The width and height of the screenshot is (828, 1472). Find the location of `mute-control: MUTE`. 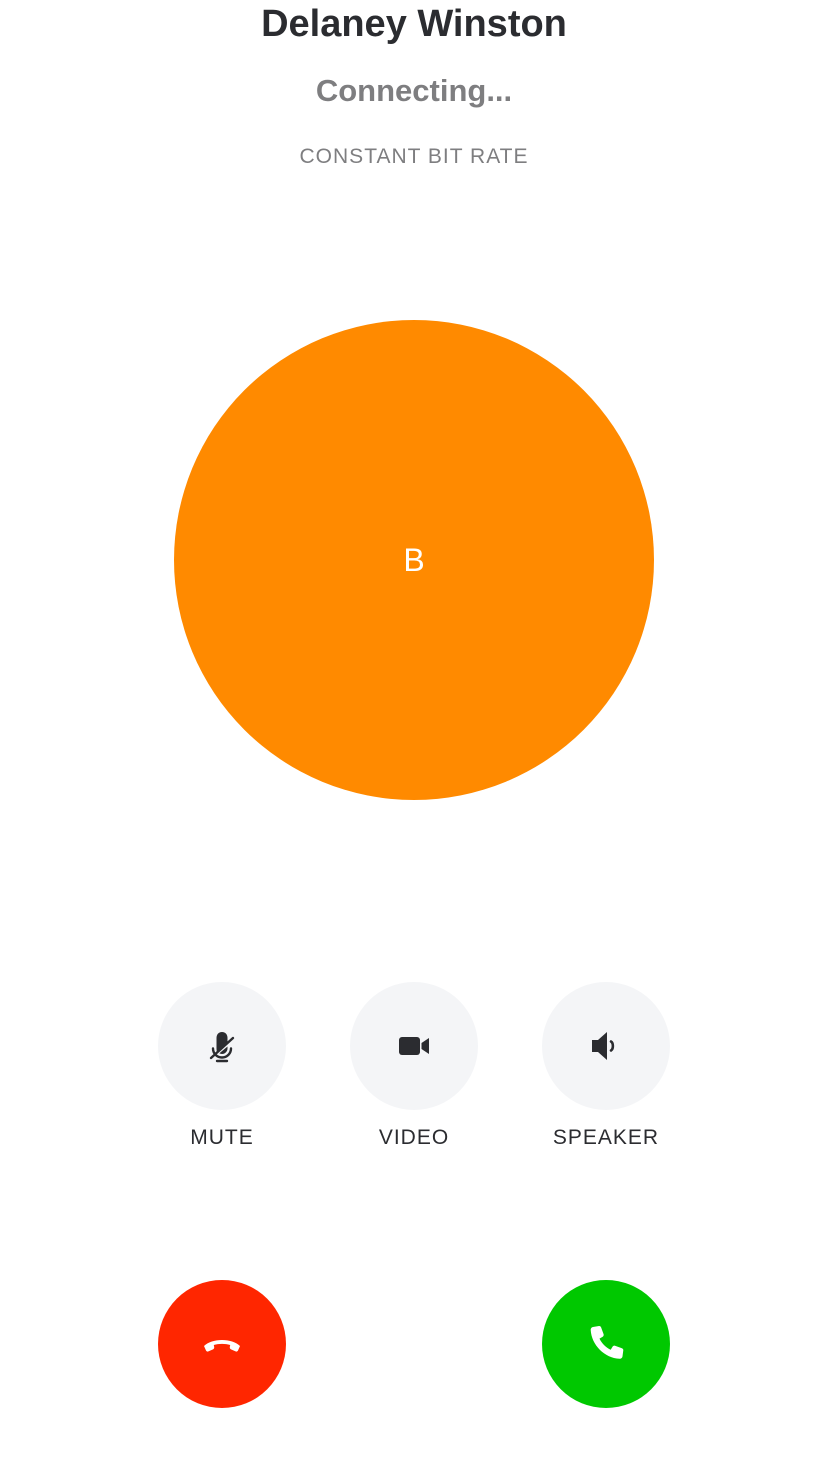

mute-control: MUTE is located at coordinates (222, 1066).